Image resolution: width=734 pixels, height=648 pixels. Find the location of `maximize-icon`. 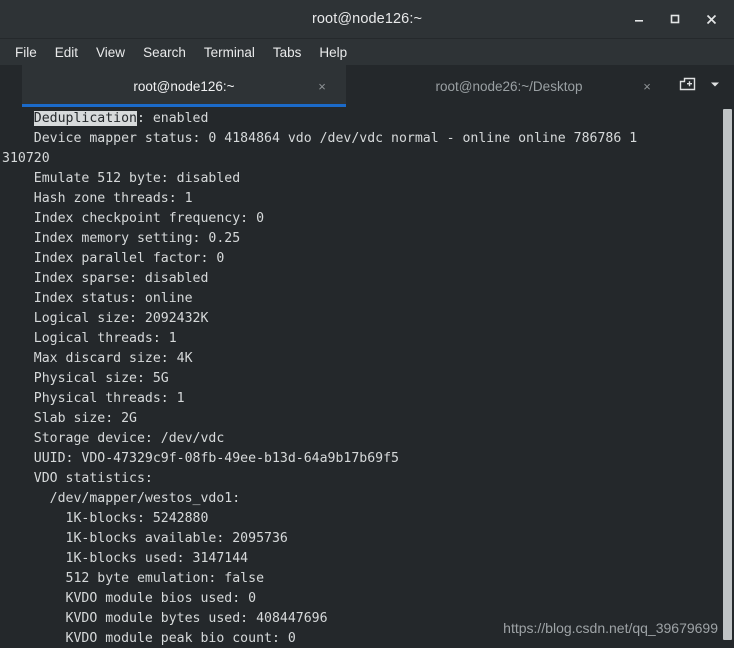

maximize-icon is located at coordinates (675, 19).